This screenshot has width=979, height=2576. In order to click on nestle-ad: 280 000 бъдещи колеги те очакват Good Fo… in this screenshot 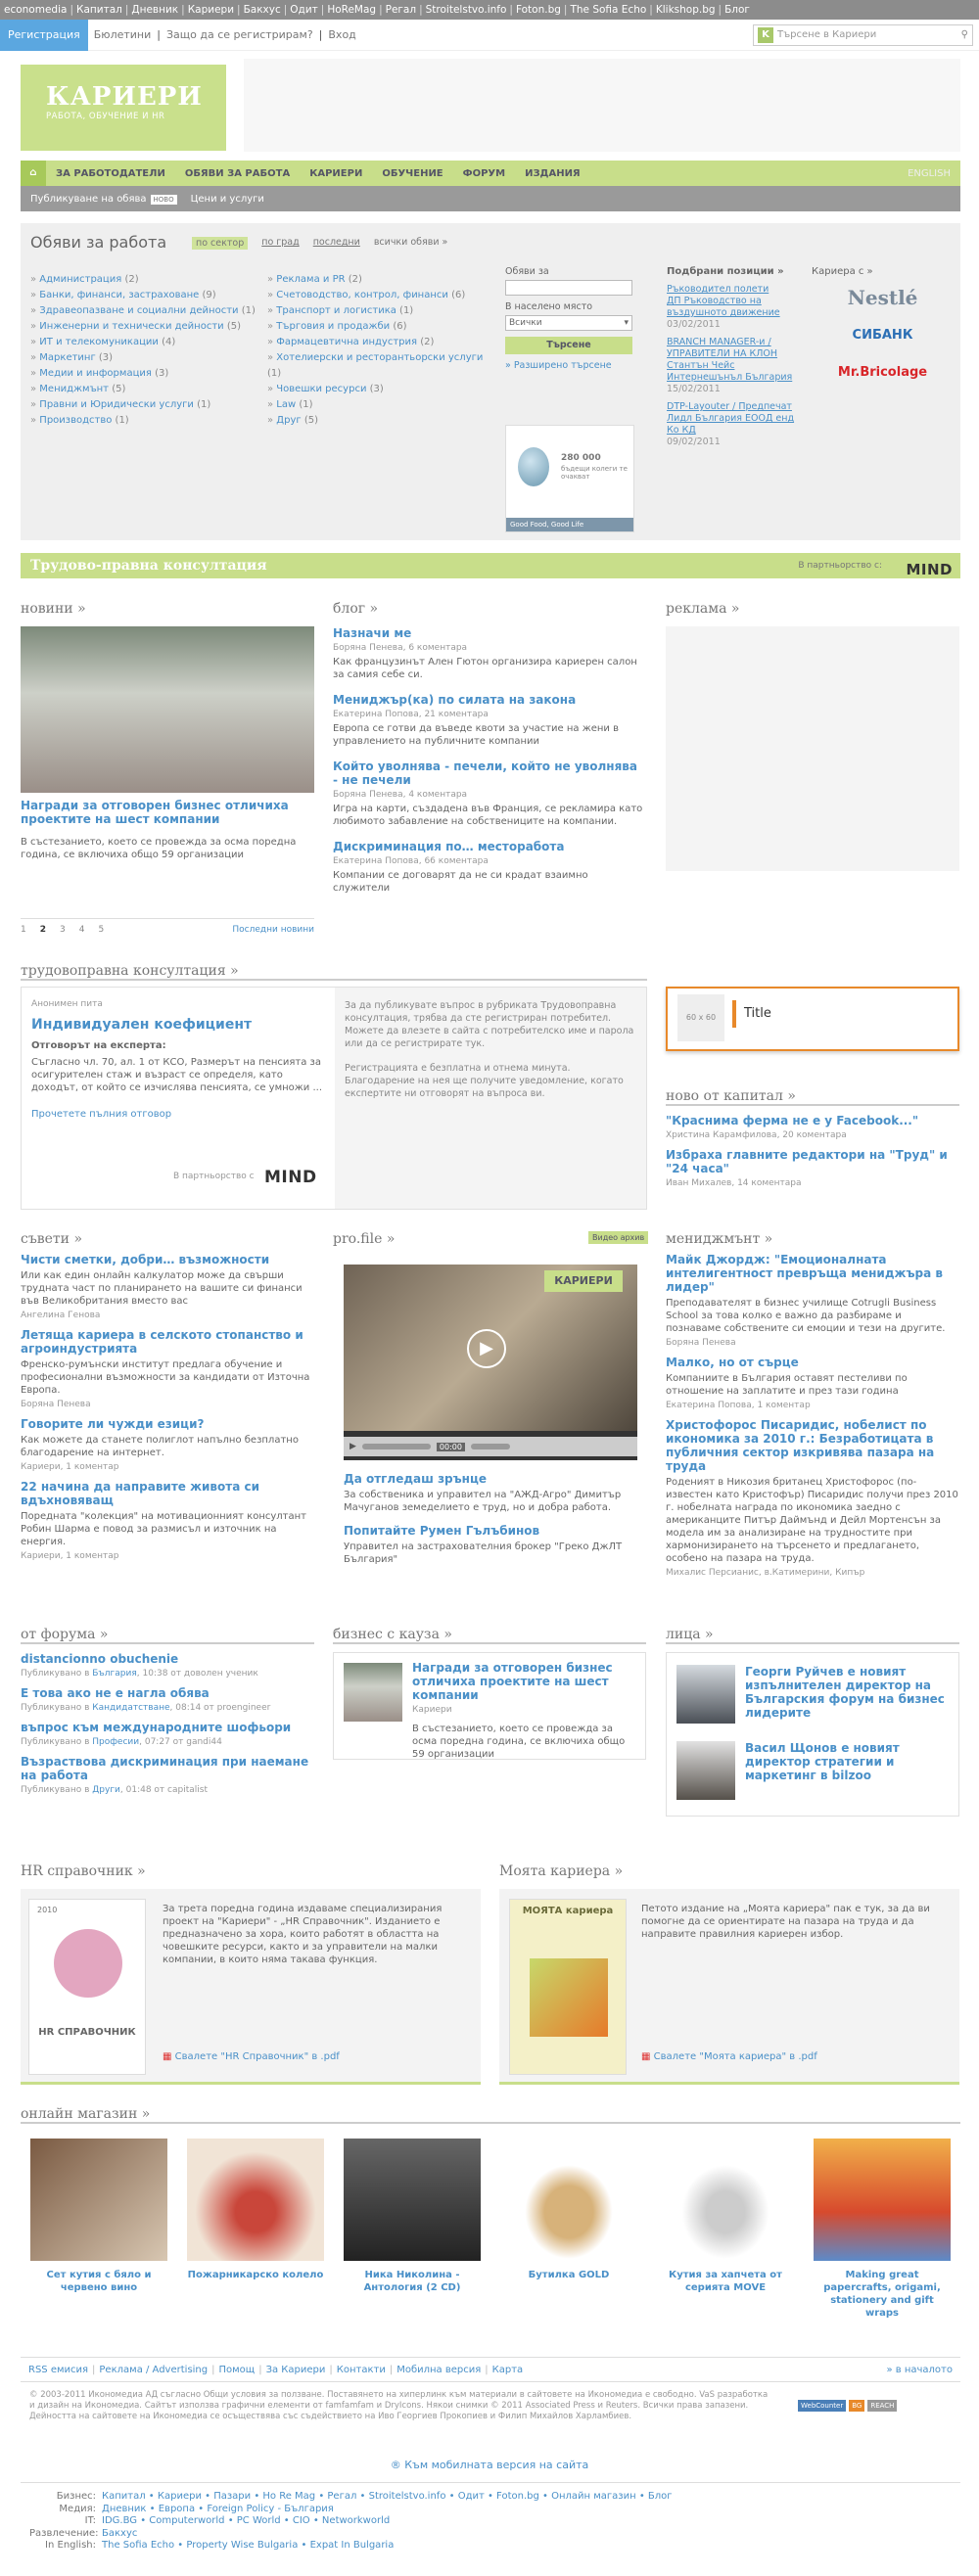, I will do `click(569, 478)`.